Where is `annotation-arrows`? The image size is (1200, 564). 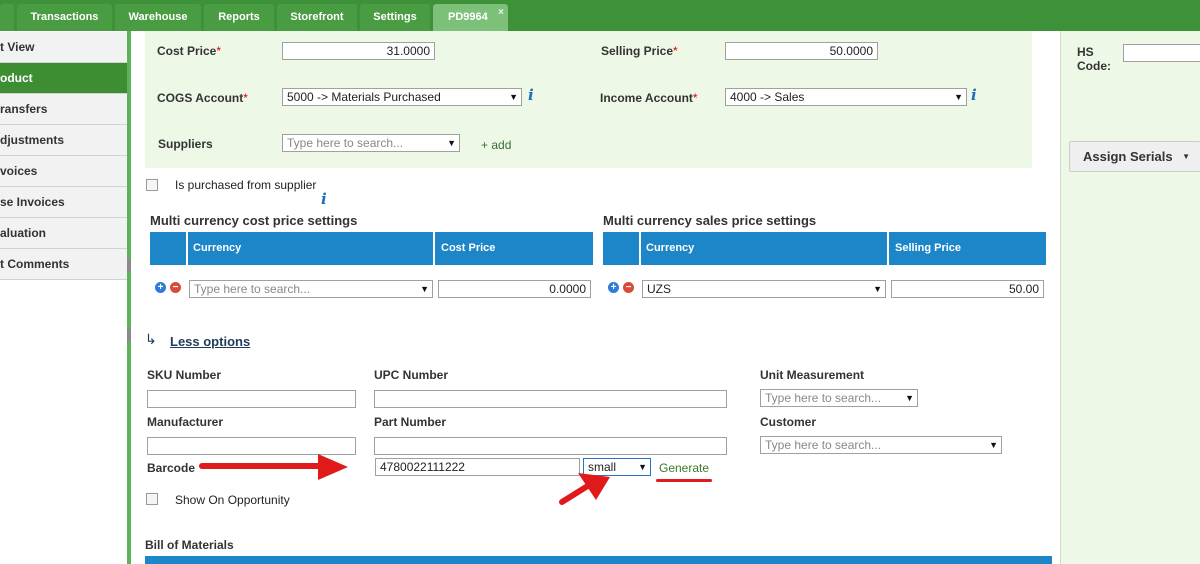 annotation-arrows is located at coordinates (404, 479).